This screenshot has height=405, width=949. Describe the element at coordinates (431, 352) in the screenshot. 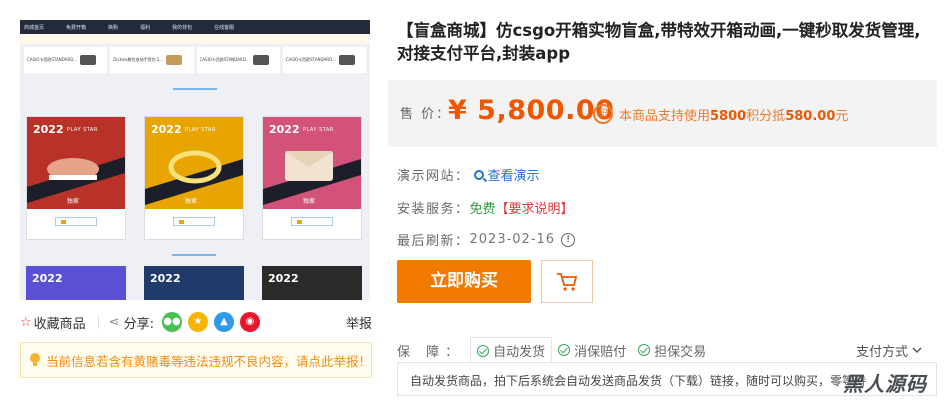

I see `guarantee-label: 保 障：` at that location.